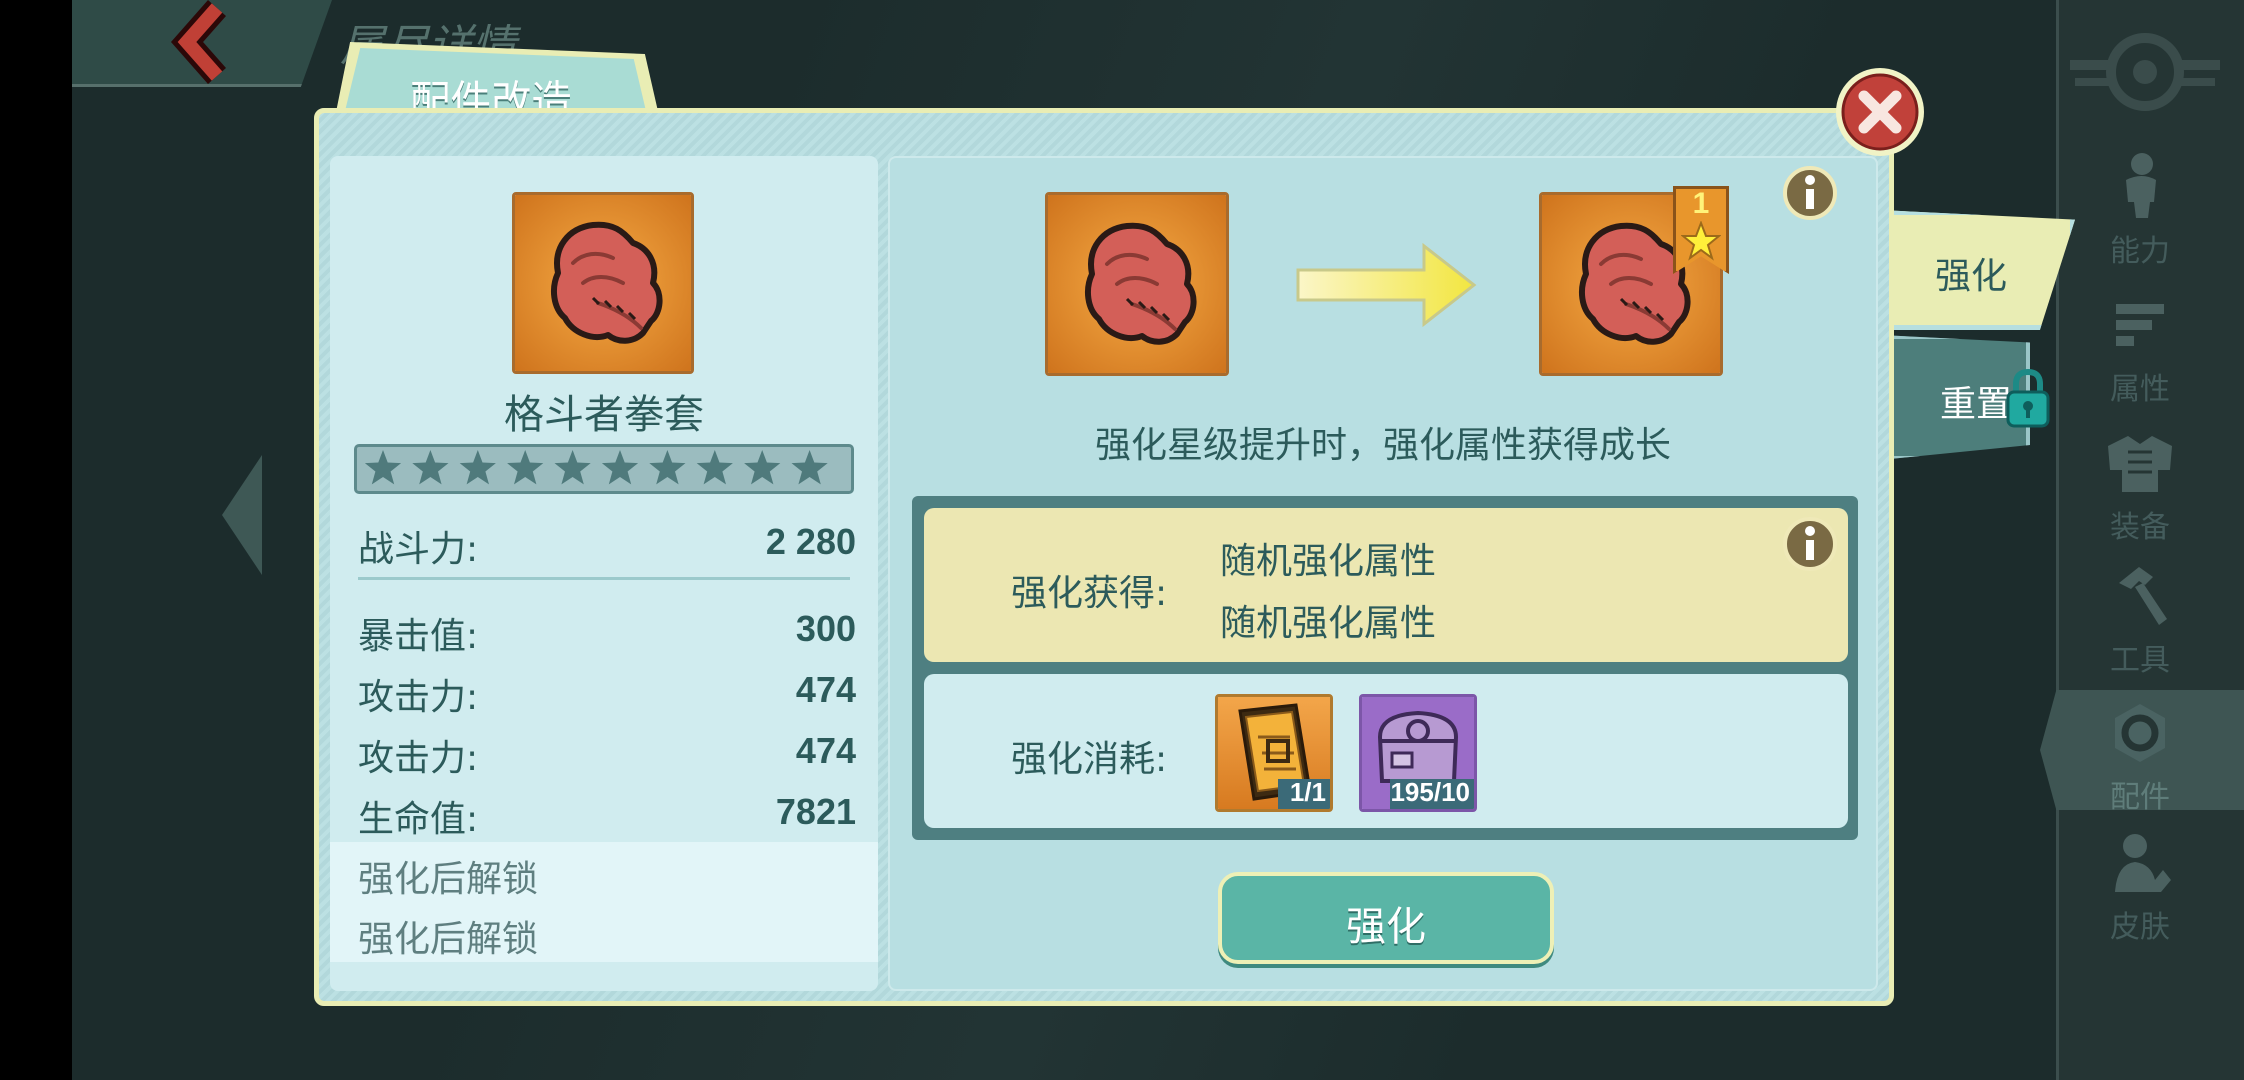 Image resolution: width=2244 pixels, height=1080 pixels. Describe the element at coordinates (2140, 527) in the screenshot. I see `nav-label: 装备` at that location.